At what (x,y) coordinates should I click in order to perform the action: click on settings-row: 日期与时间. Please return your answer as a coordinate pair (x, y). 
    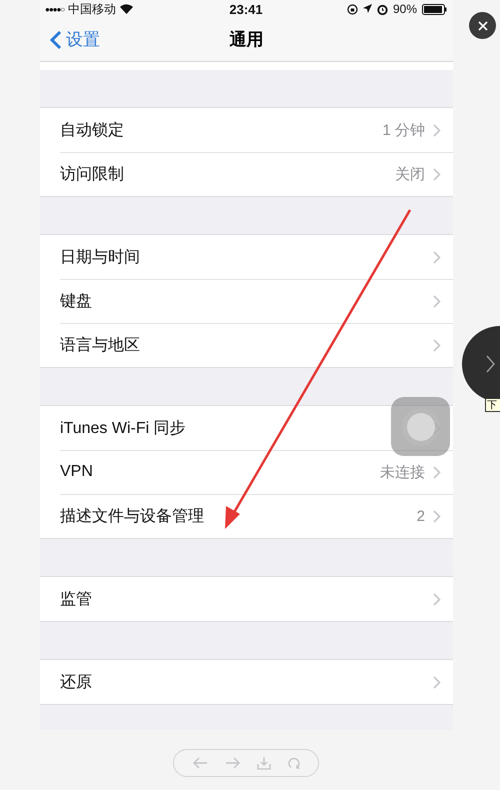
    Looking at the image, I should click on (246, 257).